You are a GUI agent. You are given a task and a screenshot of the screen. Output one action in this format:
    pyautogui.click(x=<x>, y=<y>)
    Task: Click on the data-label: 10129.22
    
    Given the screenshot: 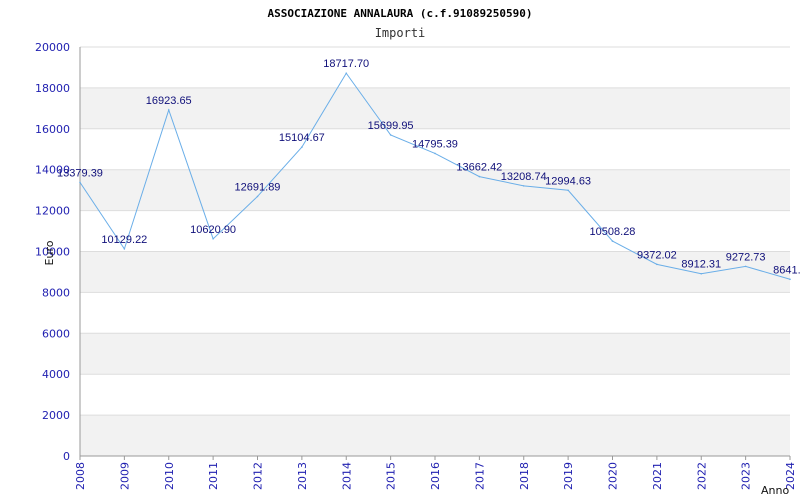 What is the action you would take?
    pyautogui.click(x=124, y=240)
    